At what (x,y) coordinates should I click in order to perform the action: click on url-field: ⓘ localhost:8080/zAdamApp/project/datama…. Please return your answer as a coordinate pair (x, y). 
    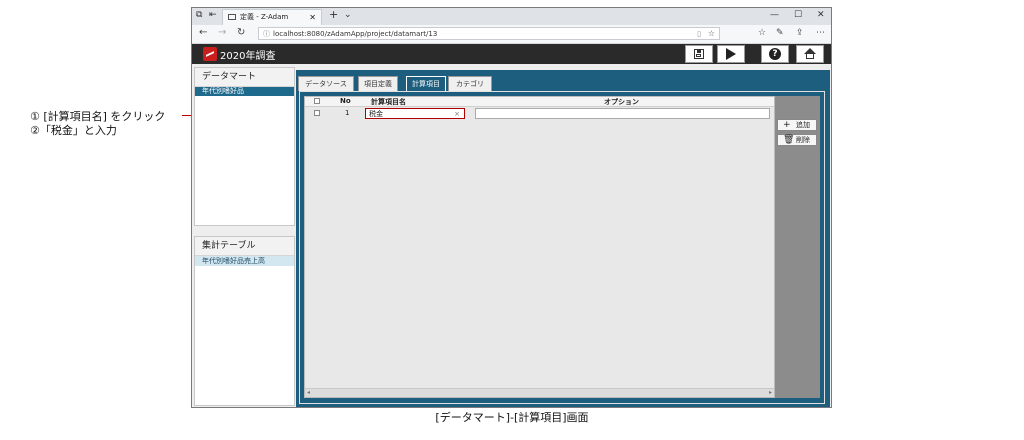
    Looking at the image, I should click on (489, 33).